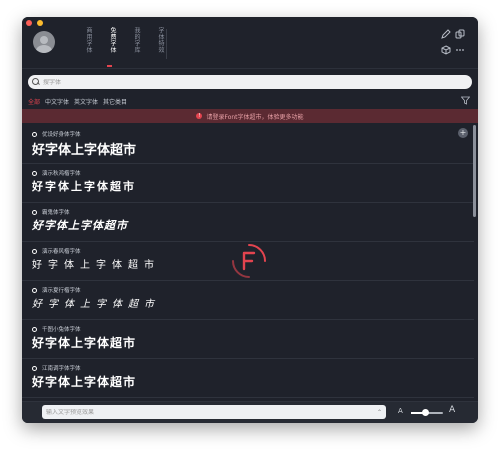 Image resolution: width=500 pixels, height=450 pixels. What do you see at coordinates (446, 35) in the screenshot?
I see `pen-icon` at bounding box center [446, 35].